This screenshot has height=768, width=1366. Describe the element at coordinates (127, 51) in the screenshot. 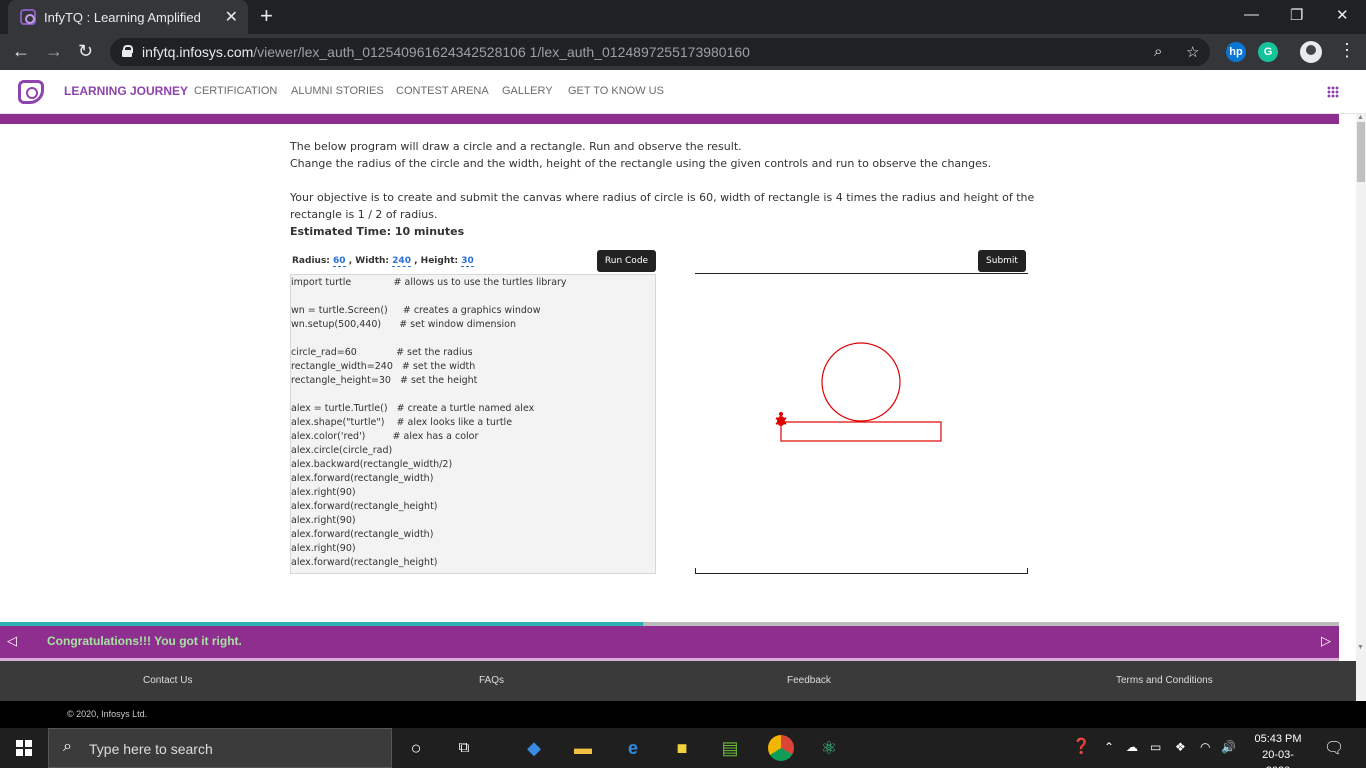

I see `lock-icon` at that location.